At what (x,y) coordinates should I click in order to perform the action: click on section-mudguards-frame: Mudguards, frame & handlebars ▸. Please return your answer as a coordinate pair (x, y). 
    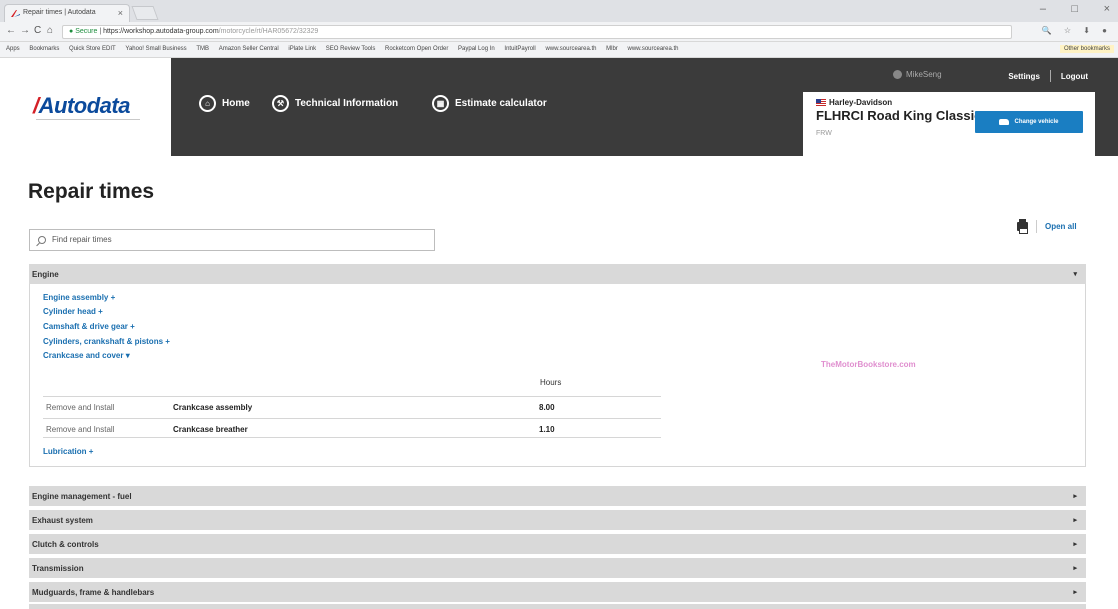
    Looking at the image, I should click on (557, 592).